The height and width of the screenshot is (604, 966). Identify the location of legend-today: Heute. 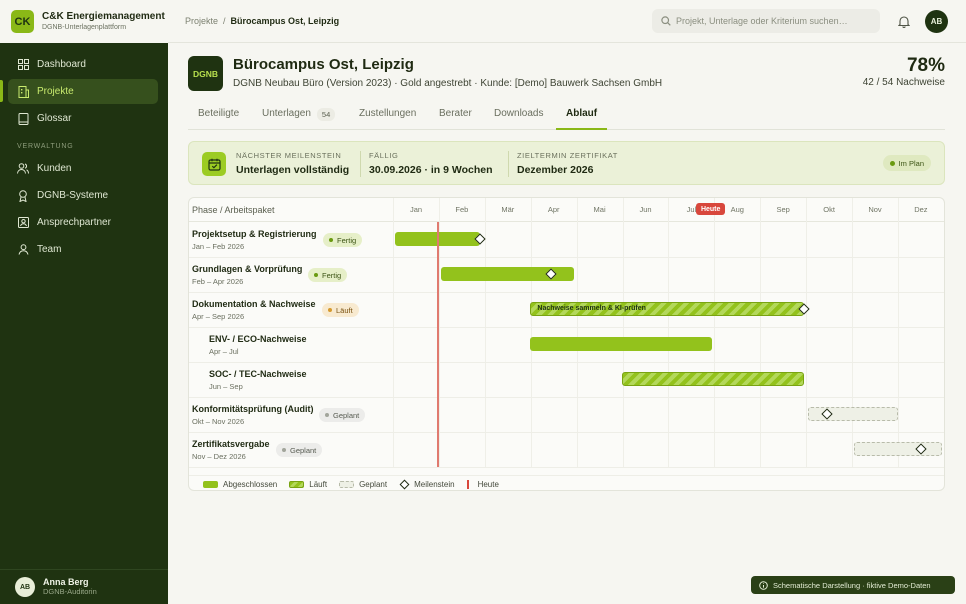
(482, 484).